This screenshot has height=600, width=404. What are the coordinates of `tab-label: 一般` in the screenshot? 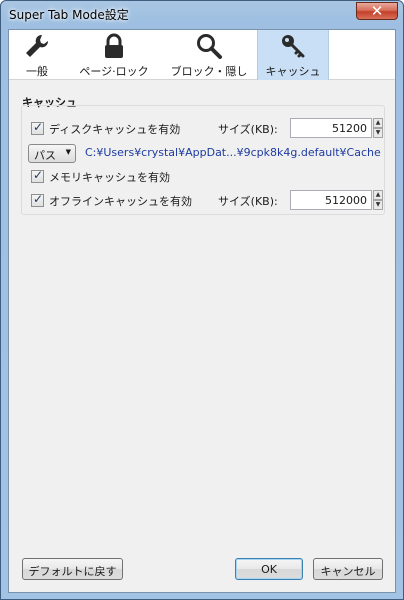 It's located at (37, 71).